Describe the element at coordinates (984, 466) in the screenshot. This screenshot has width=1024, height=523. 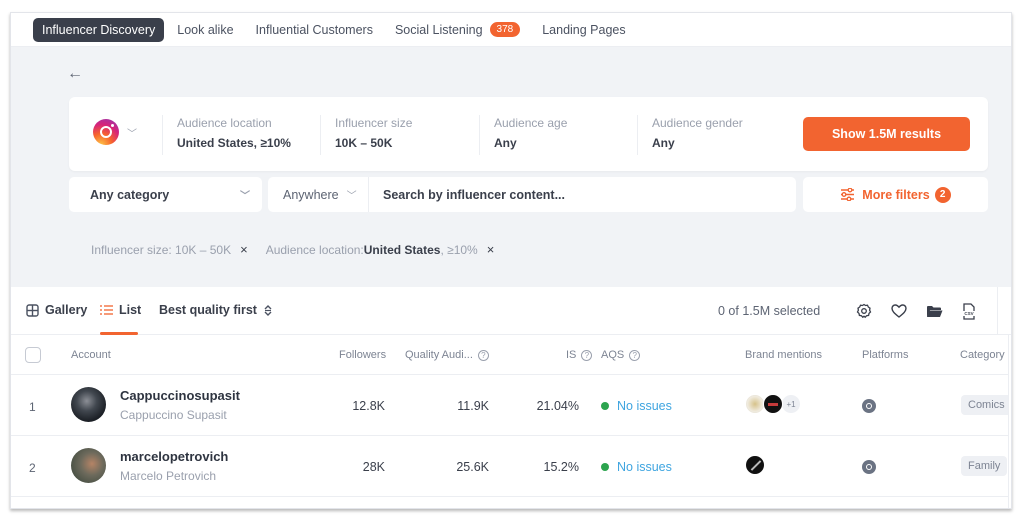
I see `category-chip: Family` at that location.